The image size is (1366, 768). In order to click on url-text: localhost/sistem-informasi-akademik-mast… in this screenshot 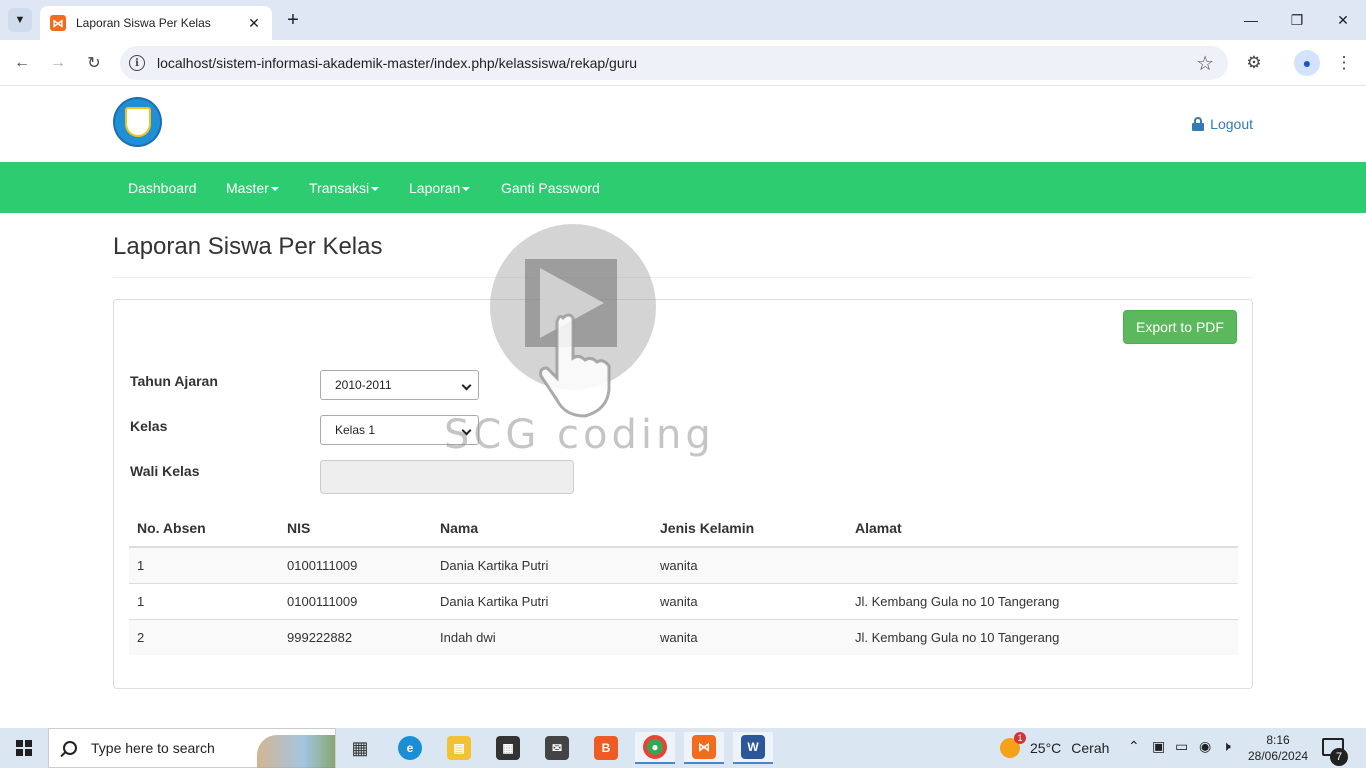, I will do `click(397, 63)`.